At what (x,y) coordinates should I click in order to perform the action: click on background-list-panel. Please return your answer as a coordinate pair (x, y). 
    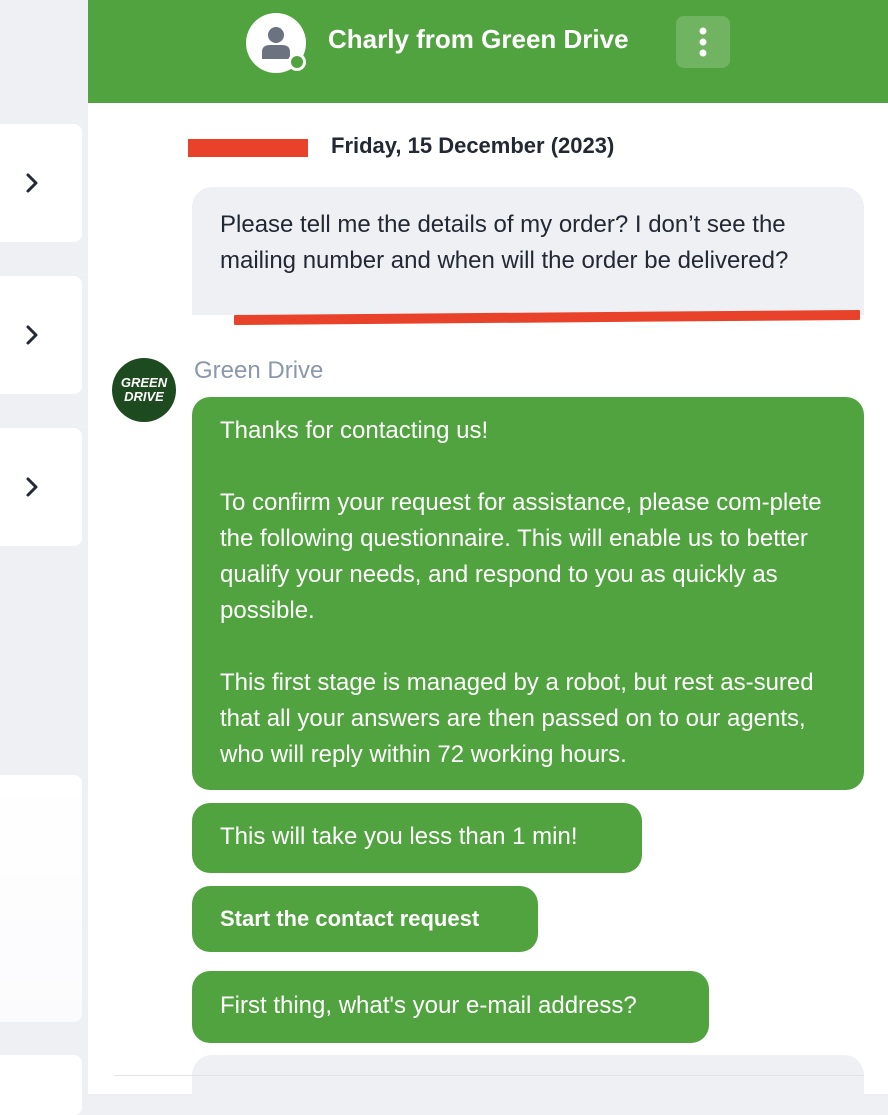
    Looking at the image, I should click on (44, 557).